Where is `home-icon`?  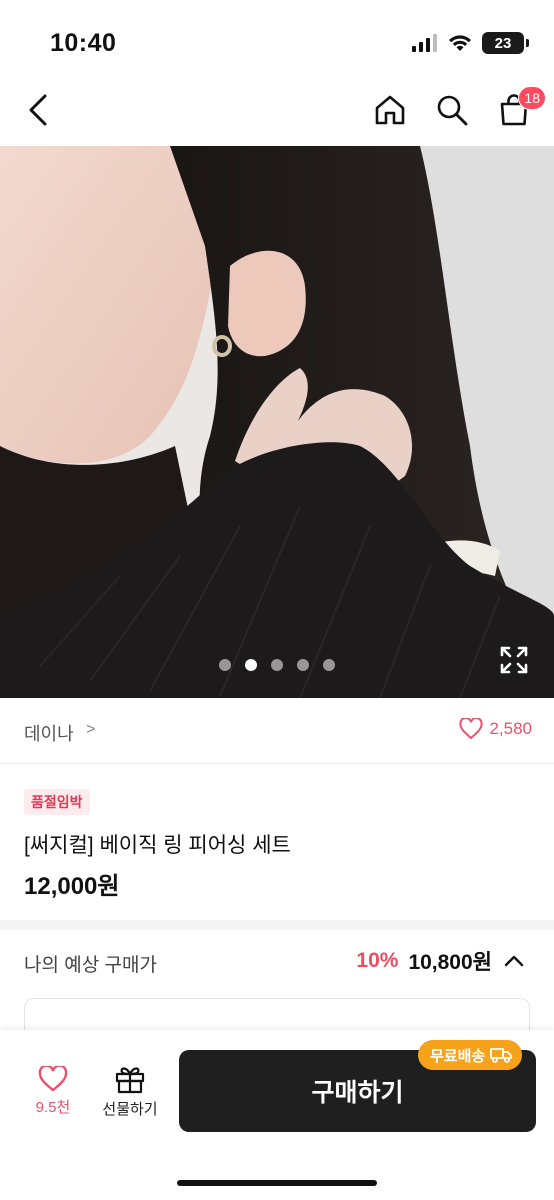
home-icon is located at coordinates (390, 110).